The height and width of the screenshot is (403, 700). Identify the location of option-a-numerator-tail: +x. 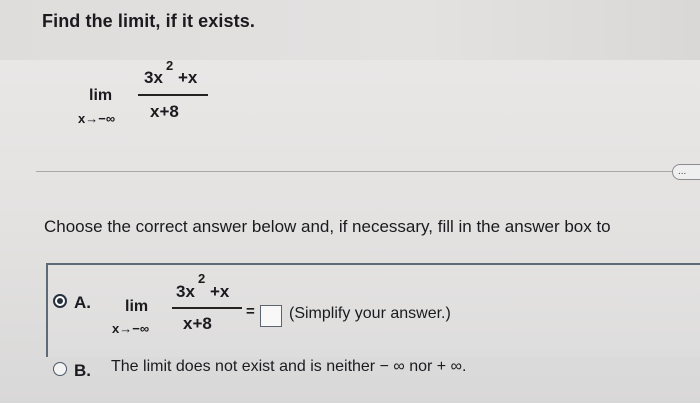
(220, 291).